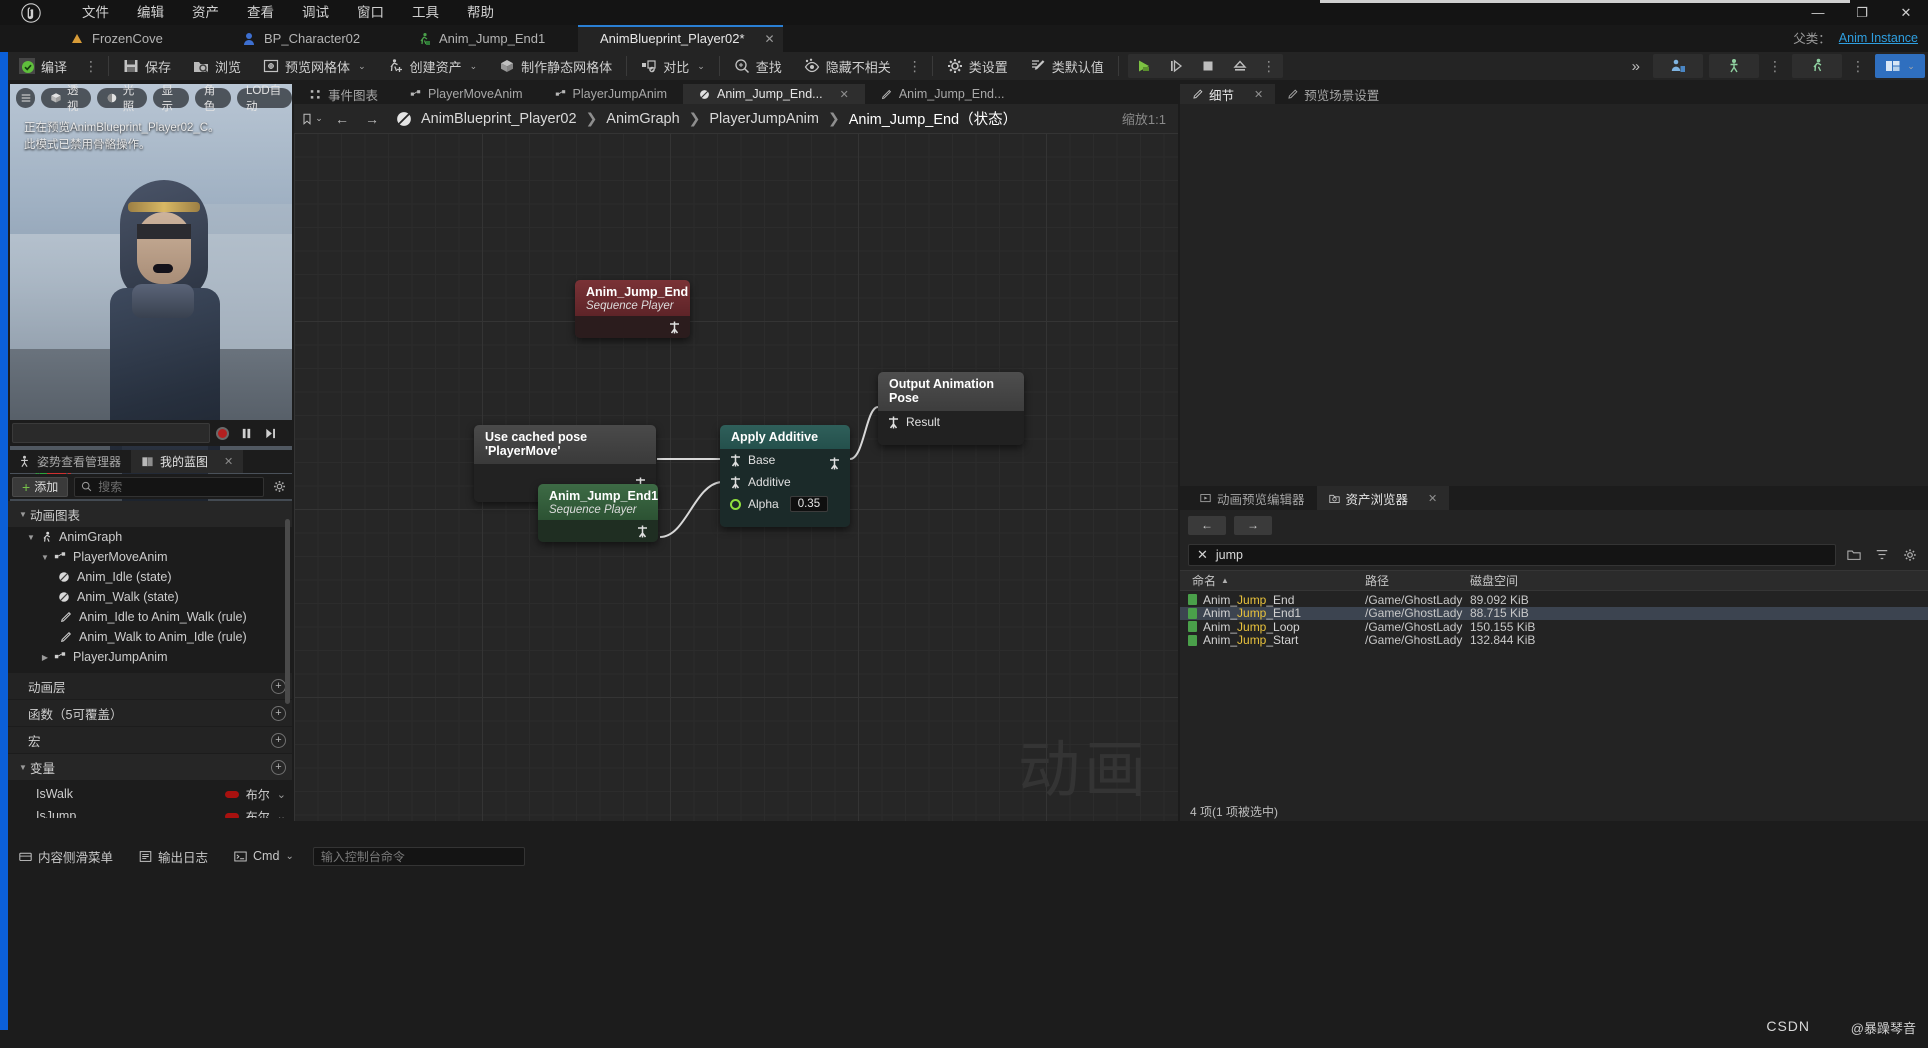 The width and height of the screenshot is (1928, 1048). What do you see at coordinates (66, 99) in the screenshot?
I see `viewport-perspective-button: 透视` at bounding box center [66, 99].